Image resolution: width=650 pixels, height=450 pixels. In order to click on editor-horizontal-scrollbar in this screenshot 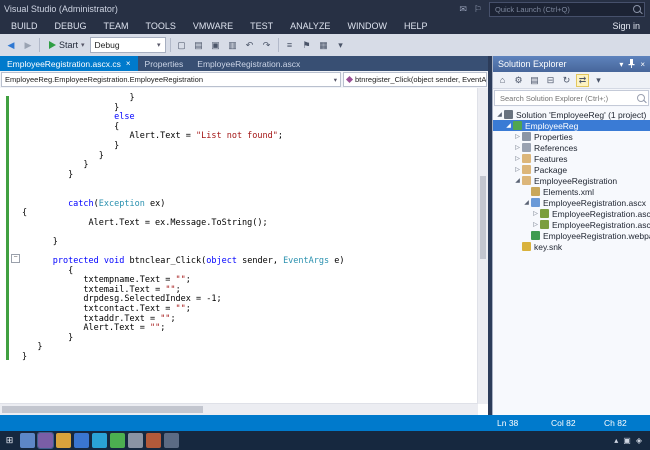, I will do `click(239, 409)`.